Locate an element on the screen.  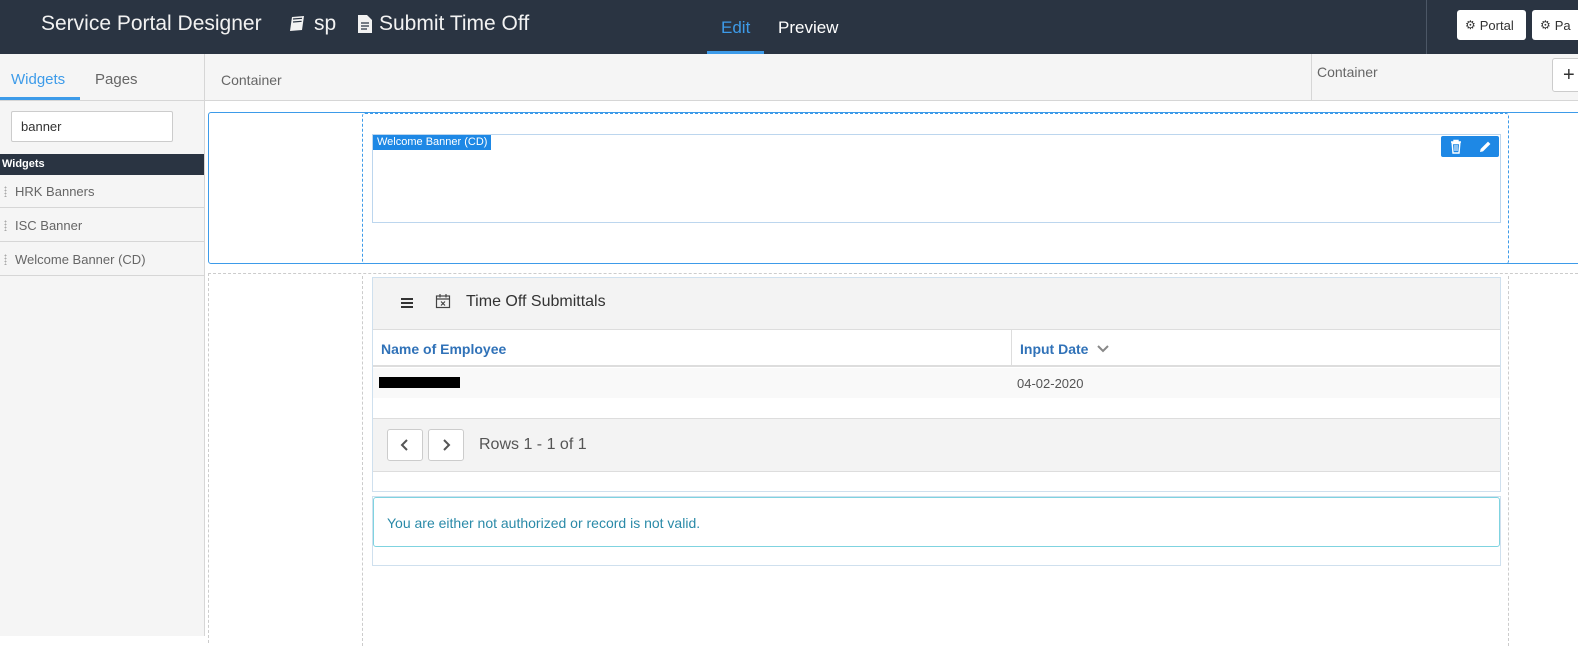
add-container-button: + is located at coordinates (1565, 75).